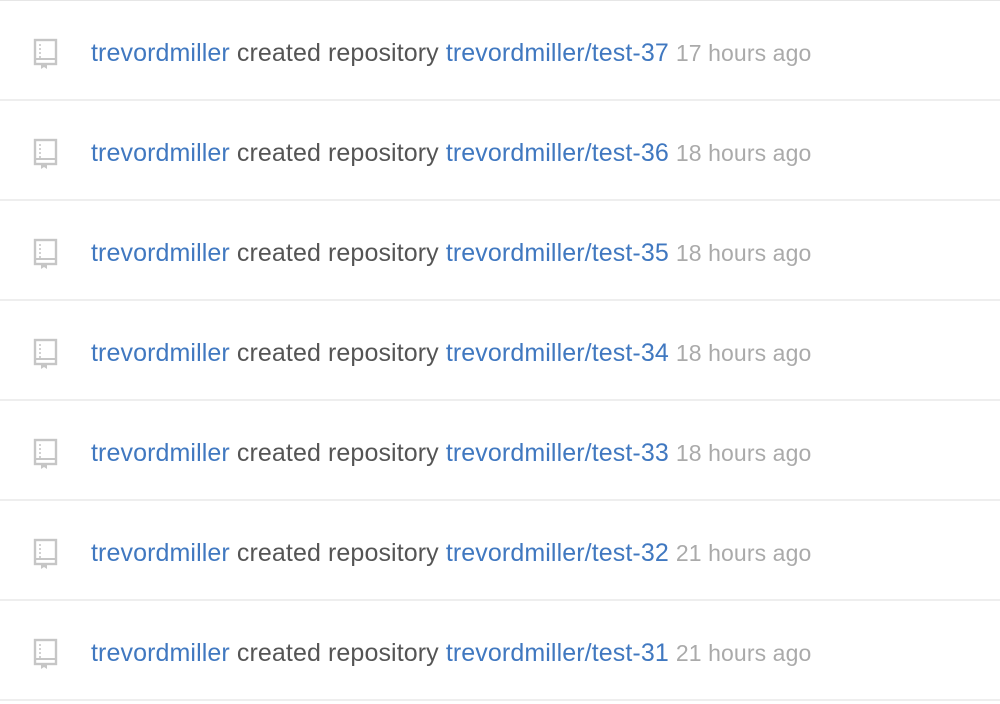 This screenshot has width=1000, height=704. What do you see at coordinates (557, 253) in the screenshot?
I see `repo-link: trevordmiller/test-35` at bounding box center [557, 253].